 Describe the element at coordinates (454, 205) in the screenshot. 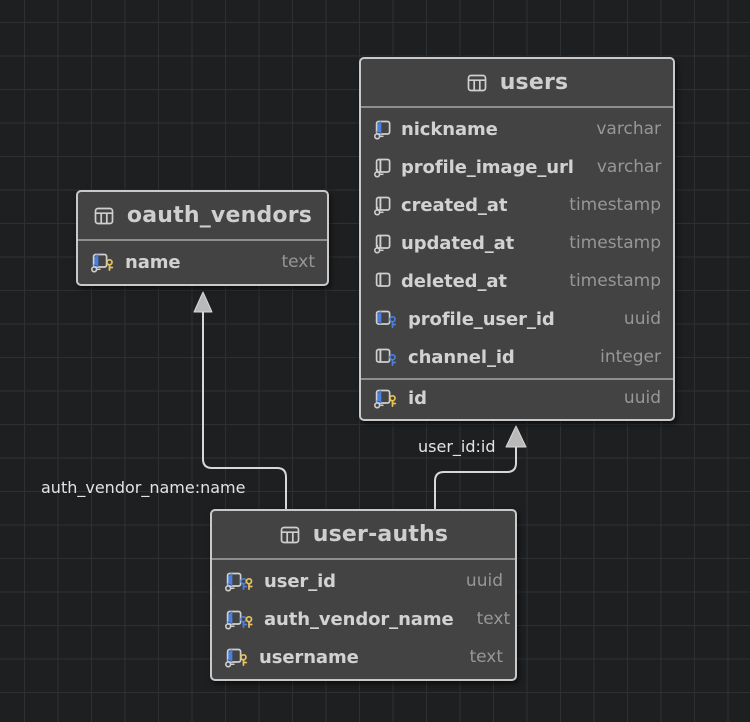

I see `field-name: created_at` at that location.